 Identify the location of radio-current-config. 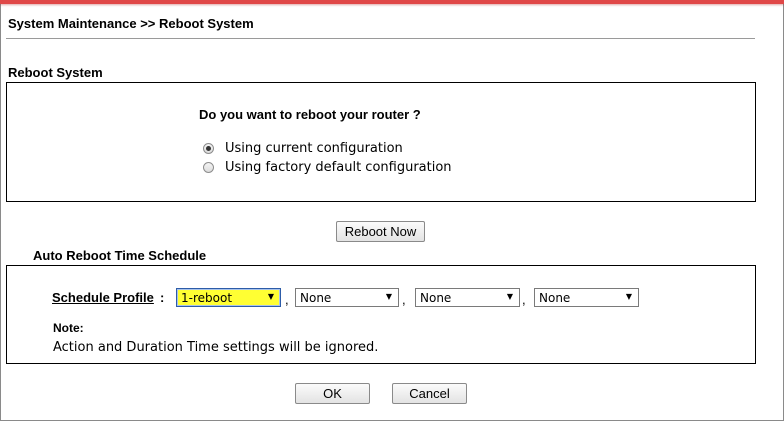
(208, 148).